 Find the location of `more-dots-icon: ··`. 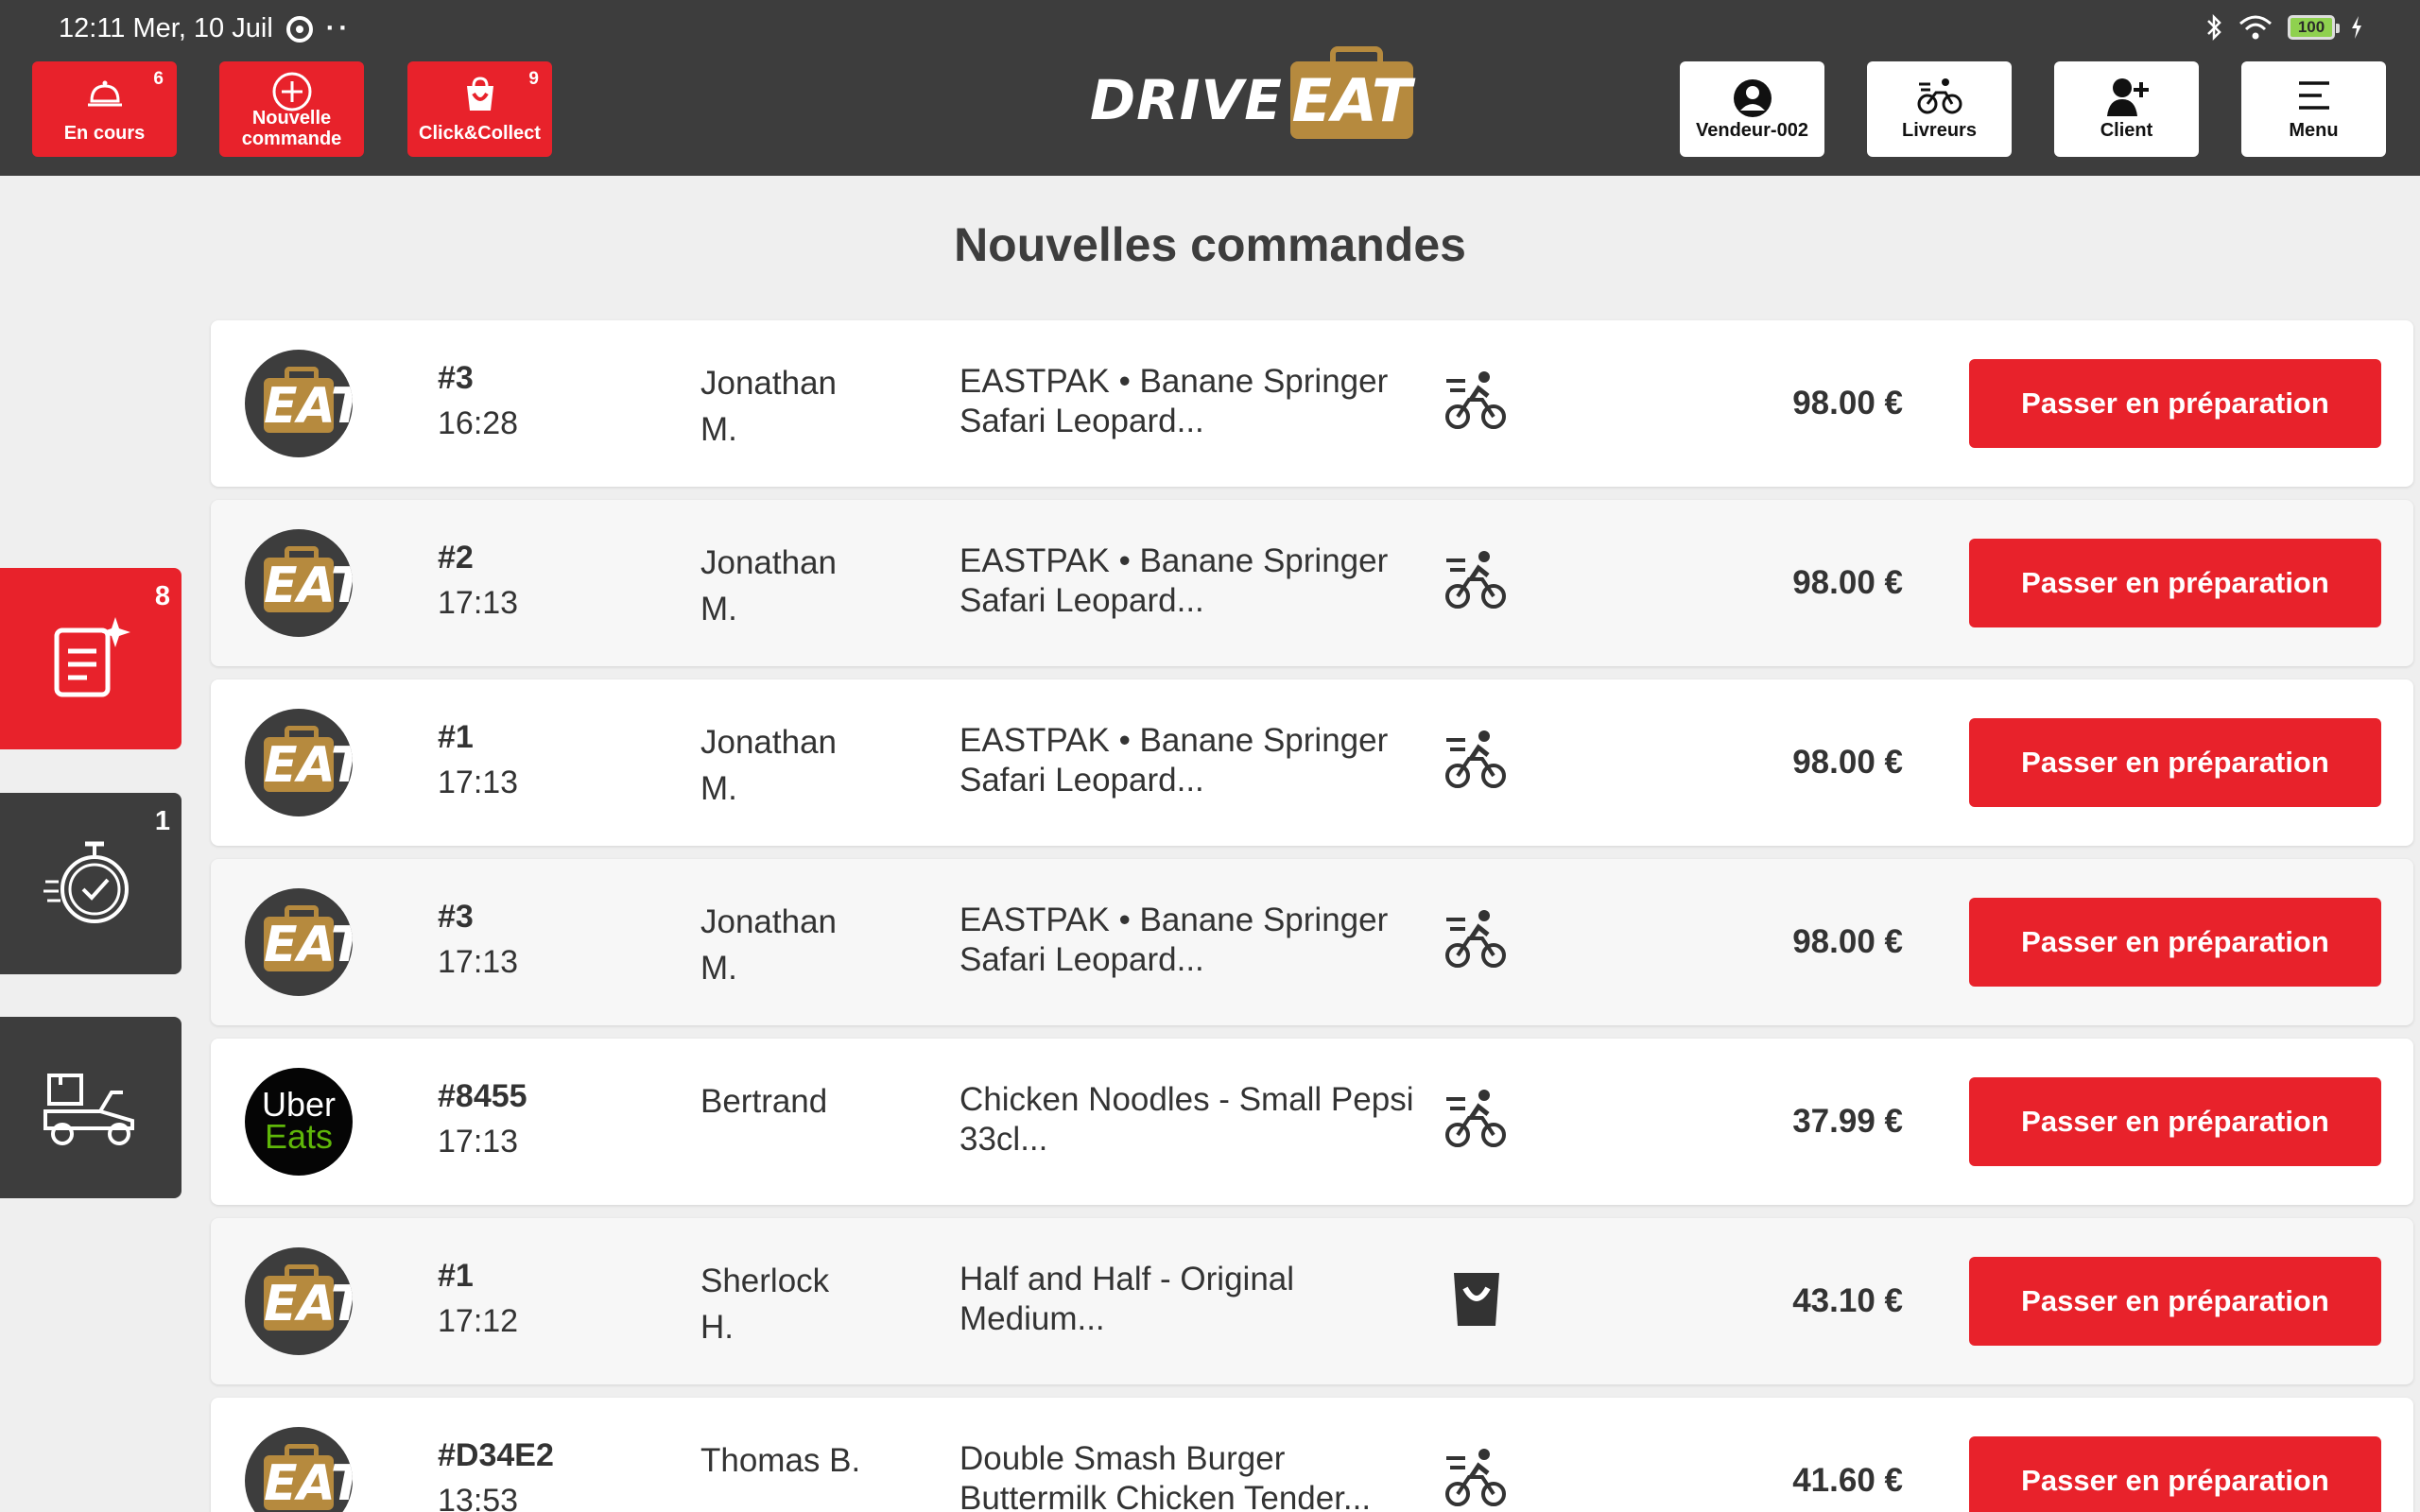

more-dots-icon: ·· is located at coordinates (339, 28).